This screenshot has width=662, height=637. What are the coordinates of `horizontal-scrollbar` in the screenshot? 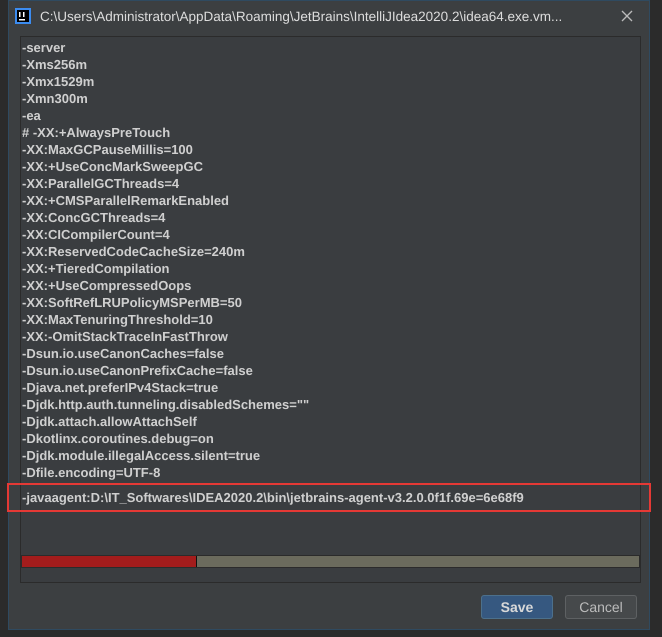 It's located at (330, 561).